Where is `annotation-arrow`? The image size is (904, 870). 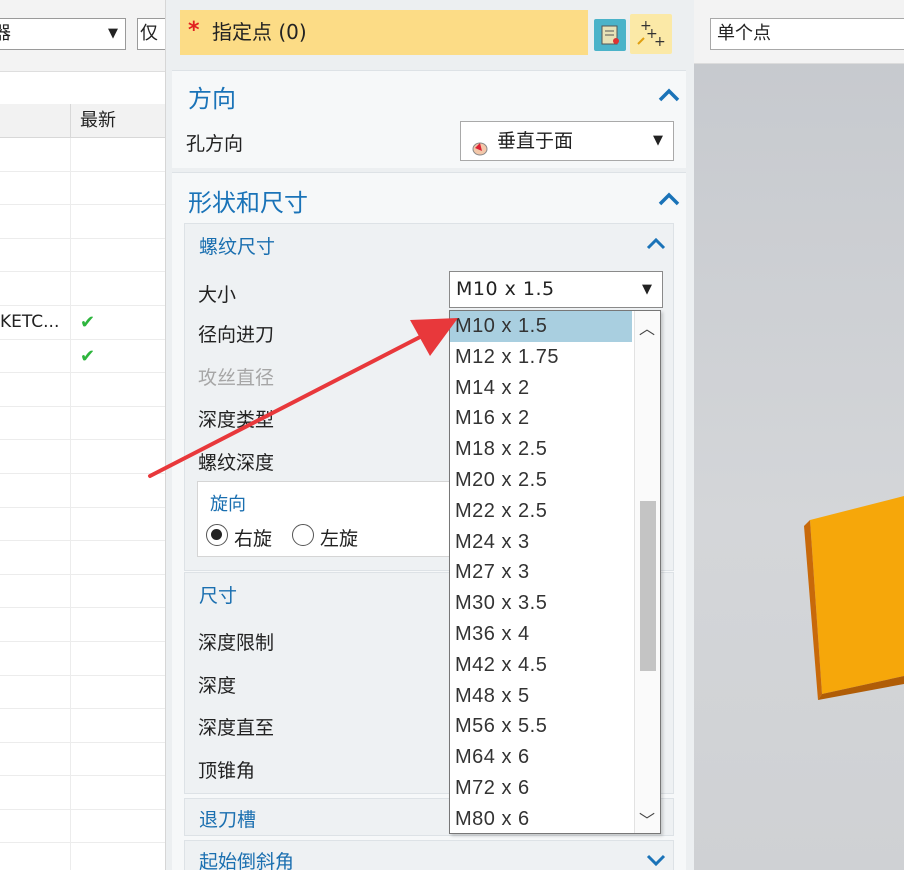
annotation-arrow is located at coordinates (303, 398).